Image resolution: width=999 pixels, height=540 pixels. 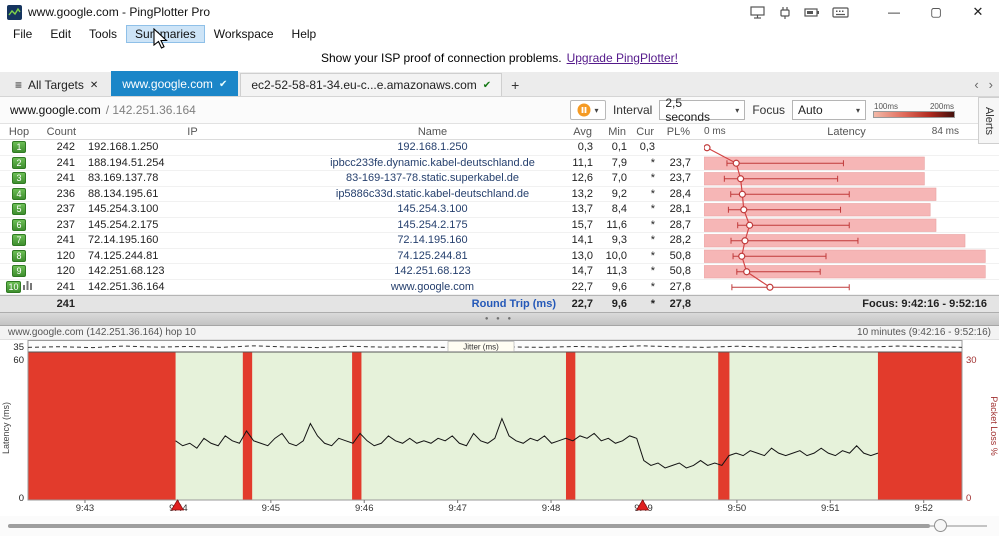 I want to click on avg-cell: 12,6, so click(x=582, y=178).